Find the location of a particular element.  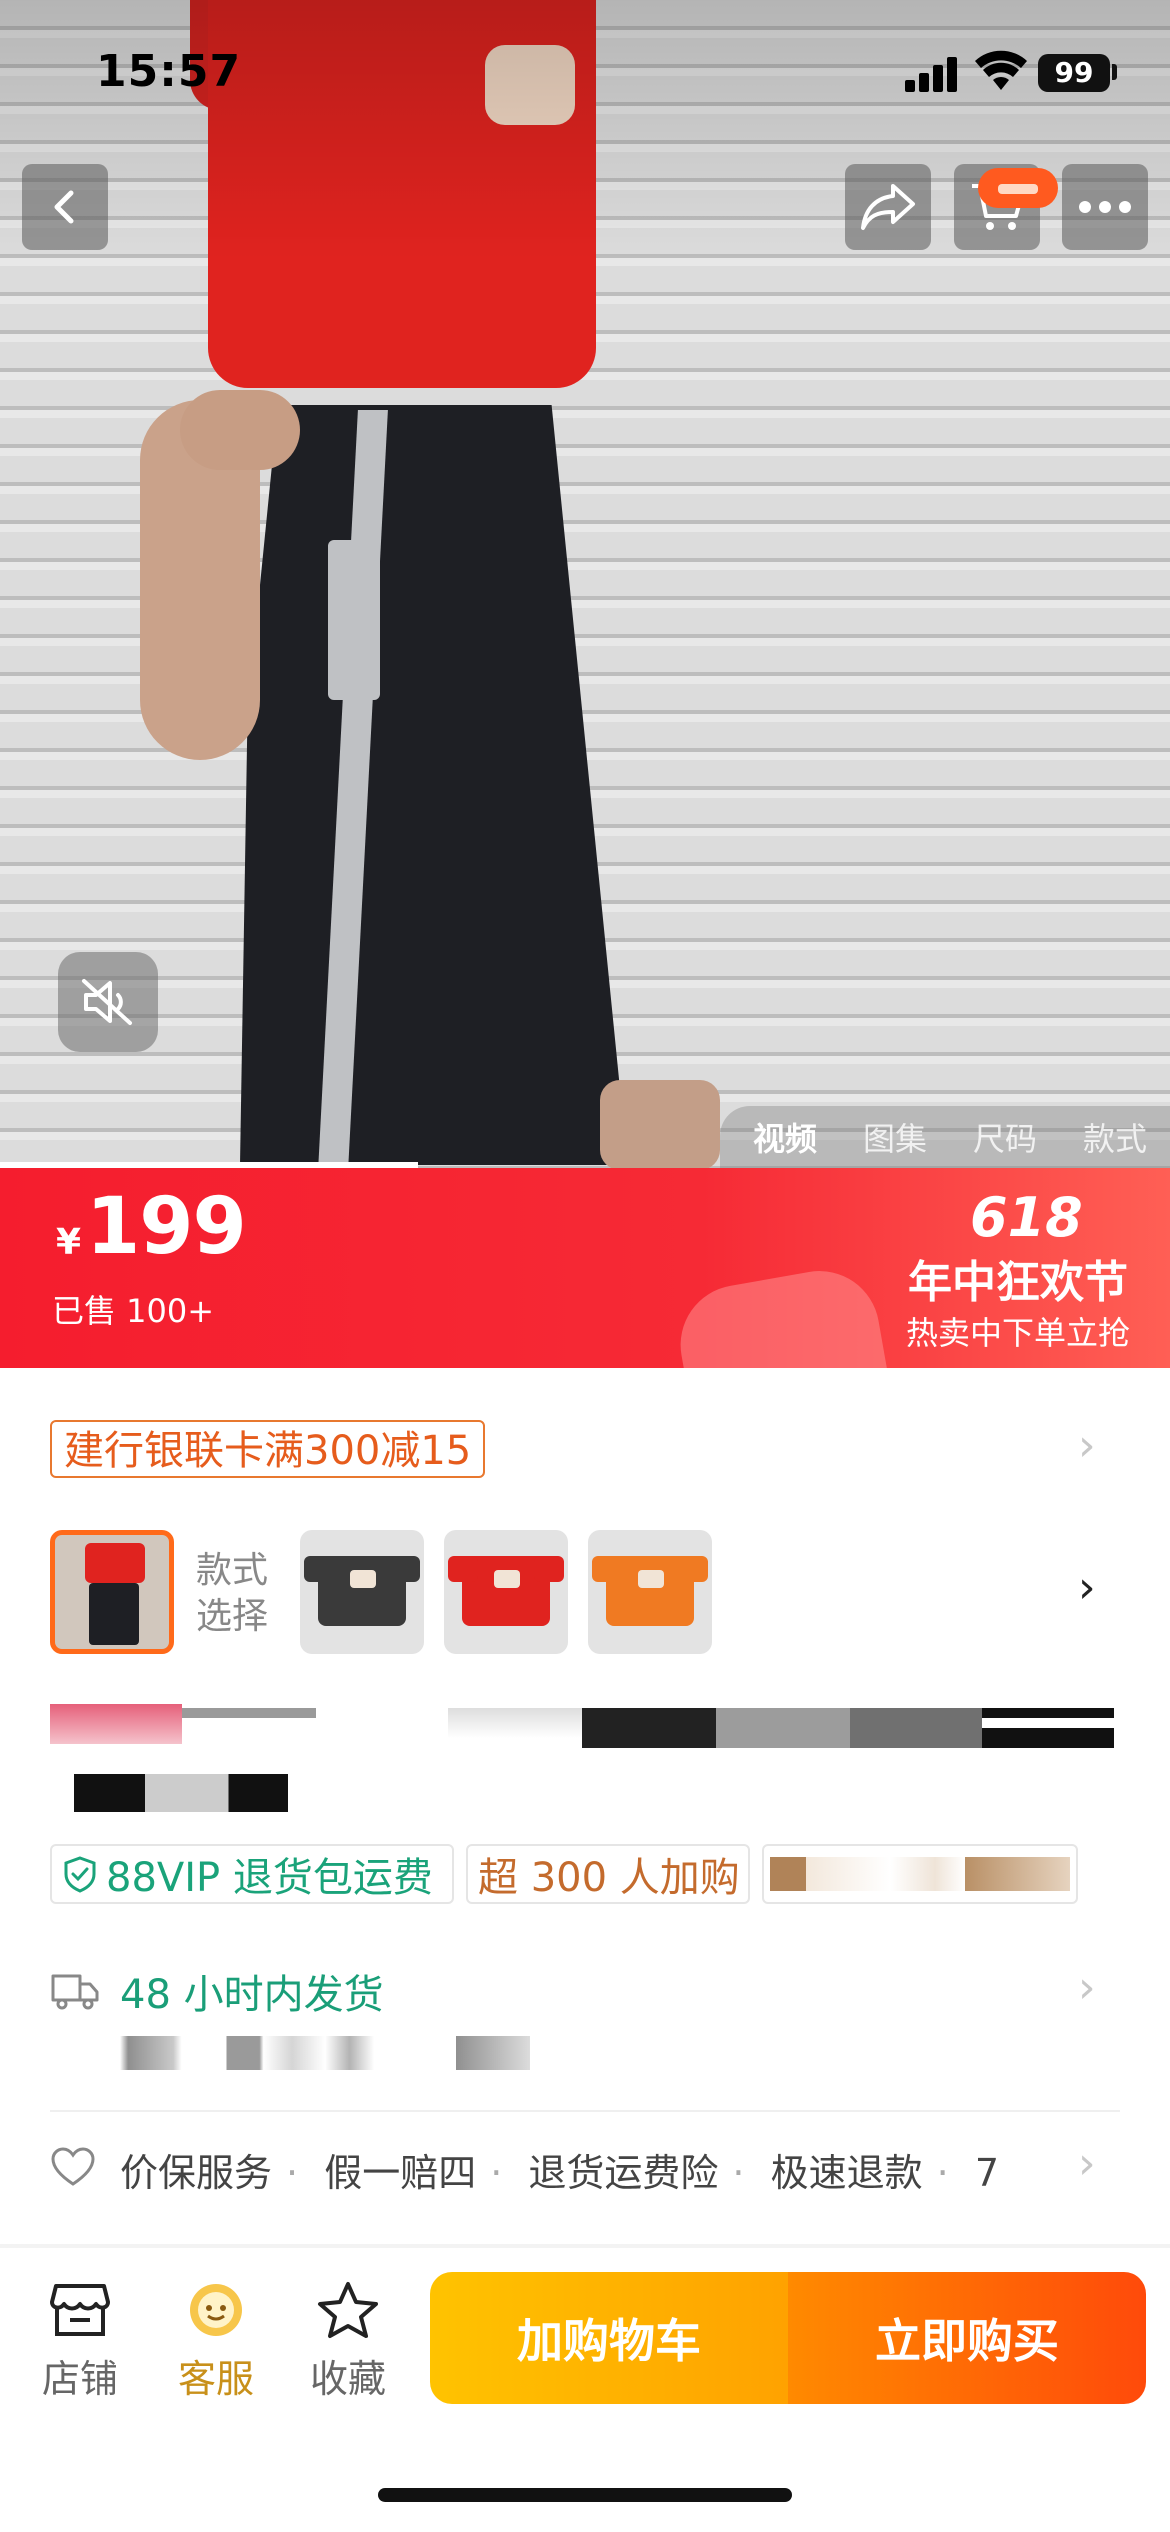

tag-88vip-return: 88VIP 退货包运费 is located at coordinates (252, 1874).